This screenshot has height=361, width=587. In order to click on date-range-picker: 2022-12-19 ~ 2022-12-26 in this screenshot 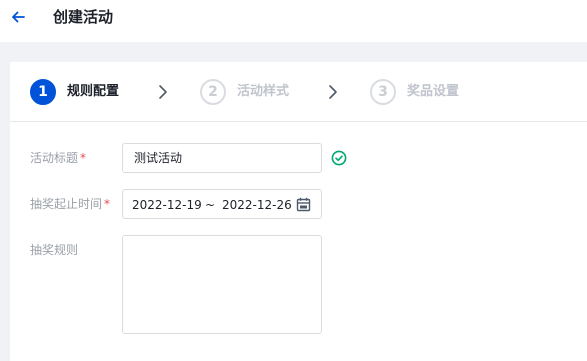, I will do `click(222, 204)`.